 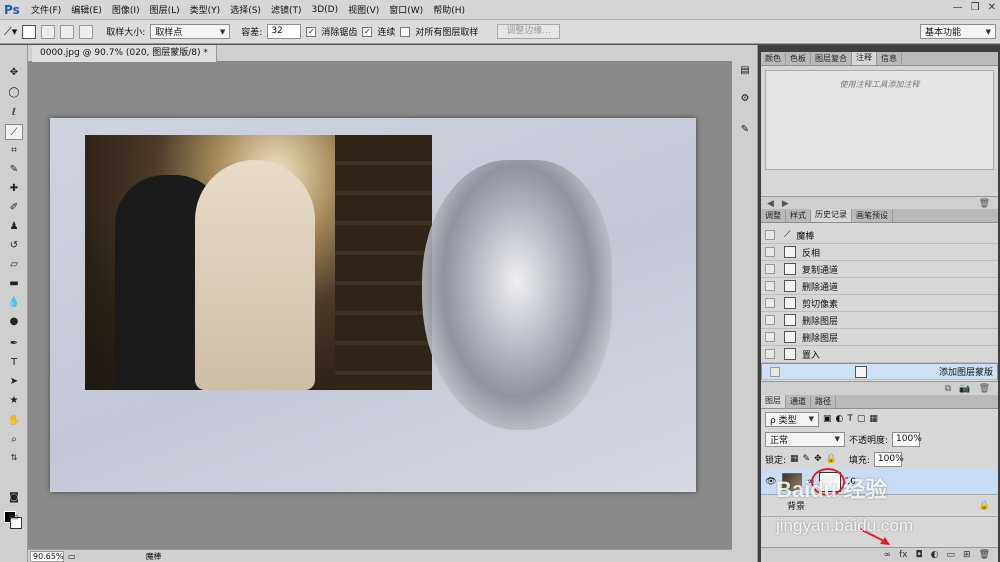 What do you see at coordinates (807, 459) in the screenshot?
I see `lock-image-icon: ✎` at bounding box center [807, 459].